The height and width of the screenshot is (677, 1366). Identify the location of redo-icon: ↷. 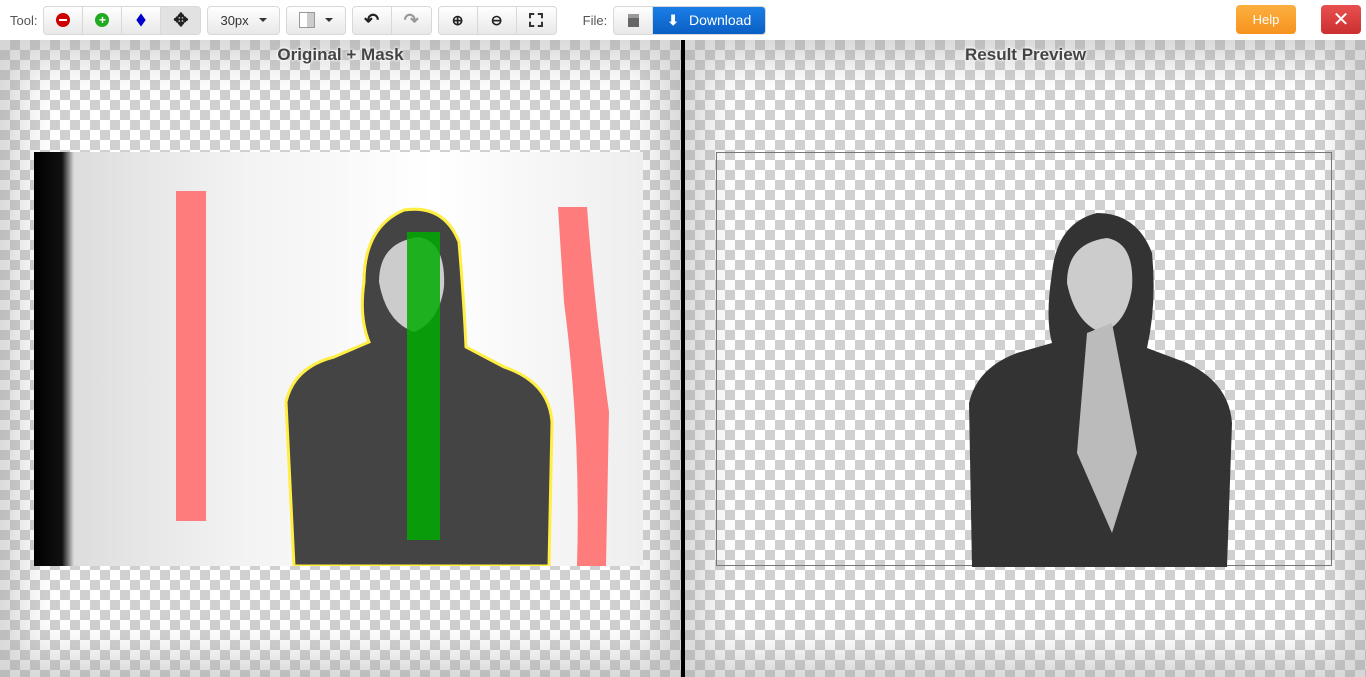
(411, 19).